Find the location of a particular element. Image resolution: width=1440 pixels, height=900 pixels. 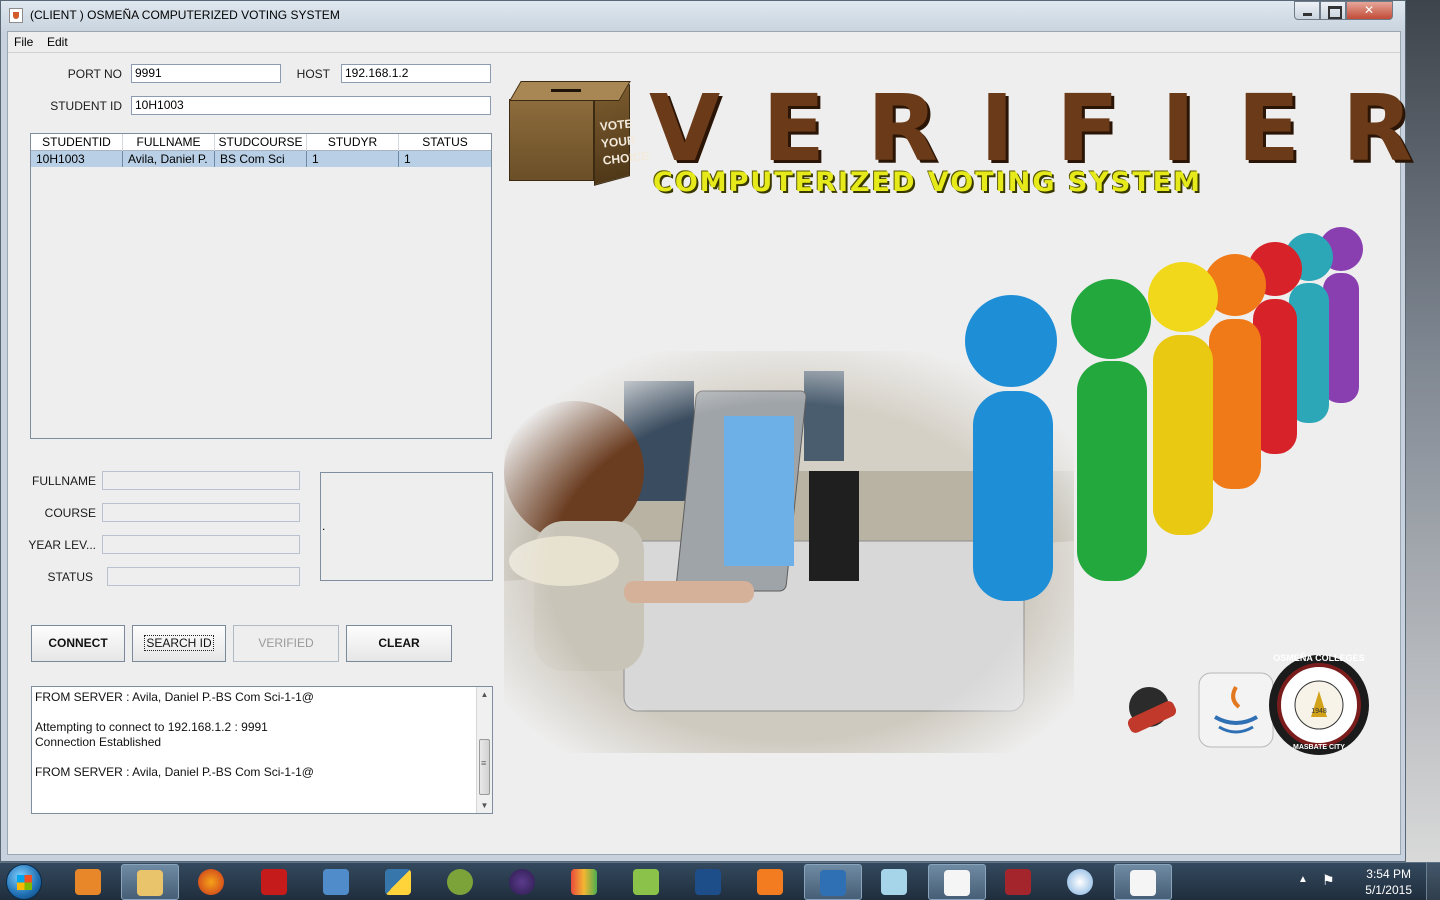

xampp-icon is located at coordinates (770, 882).